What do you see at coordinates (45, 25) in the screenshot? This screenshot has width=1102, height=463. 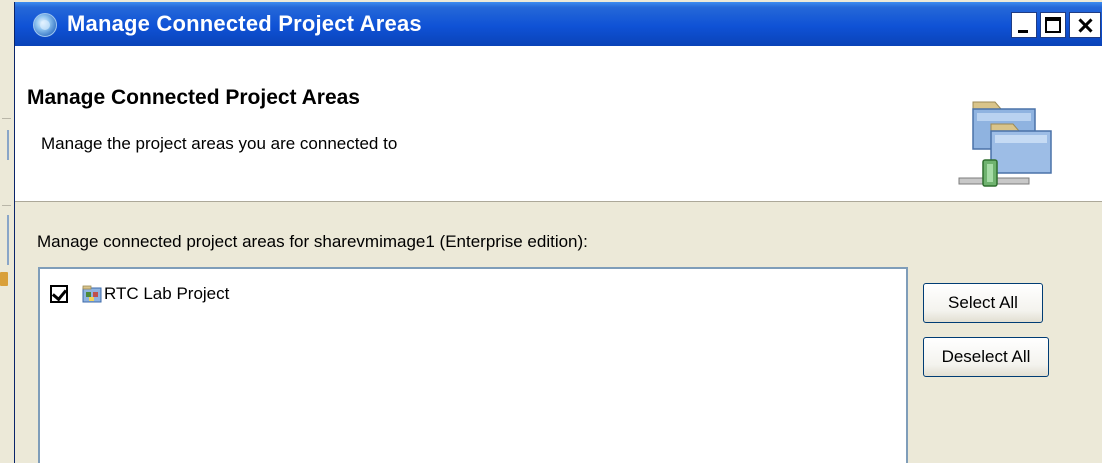 I see `eclipse-dialog-icon` at bounding box center [45, 25].